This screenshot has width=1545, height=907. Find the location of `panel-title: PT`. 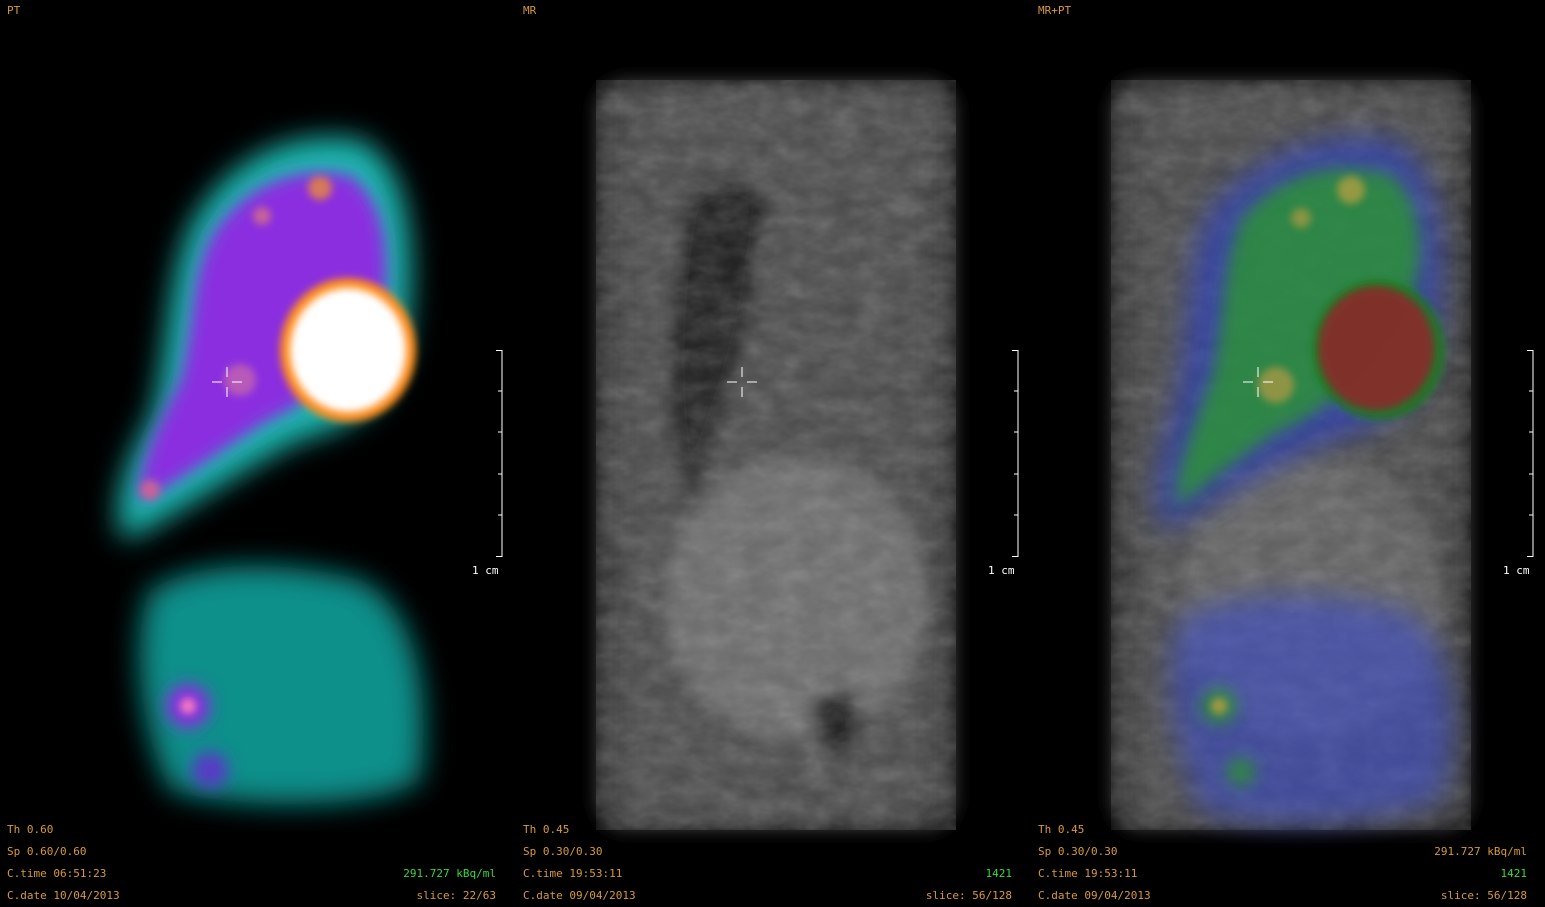

panel-title: PT is located at coordinates (14, 10).